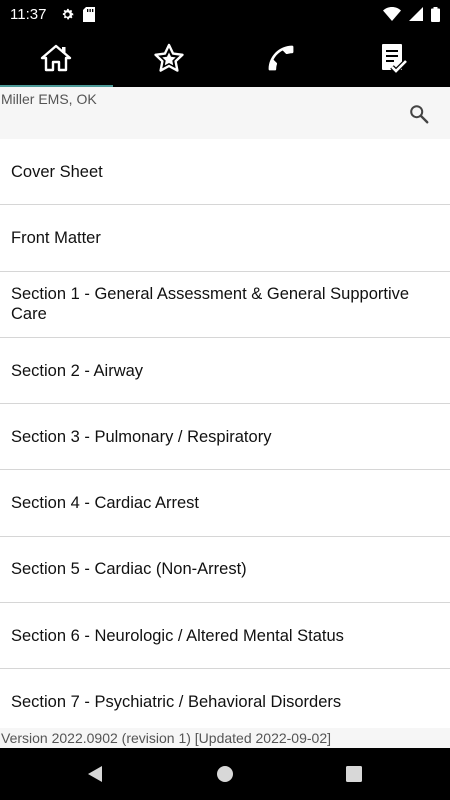 This screenshot has height=800, width=450. I want to click on list-item-label: Section 5 - Cardiac (Non-Arrest), so click(129, 569).